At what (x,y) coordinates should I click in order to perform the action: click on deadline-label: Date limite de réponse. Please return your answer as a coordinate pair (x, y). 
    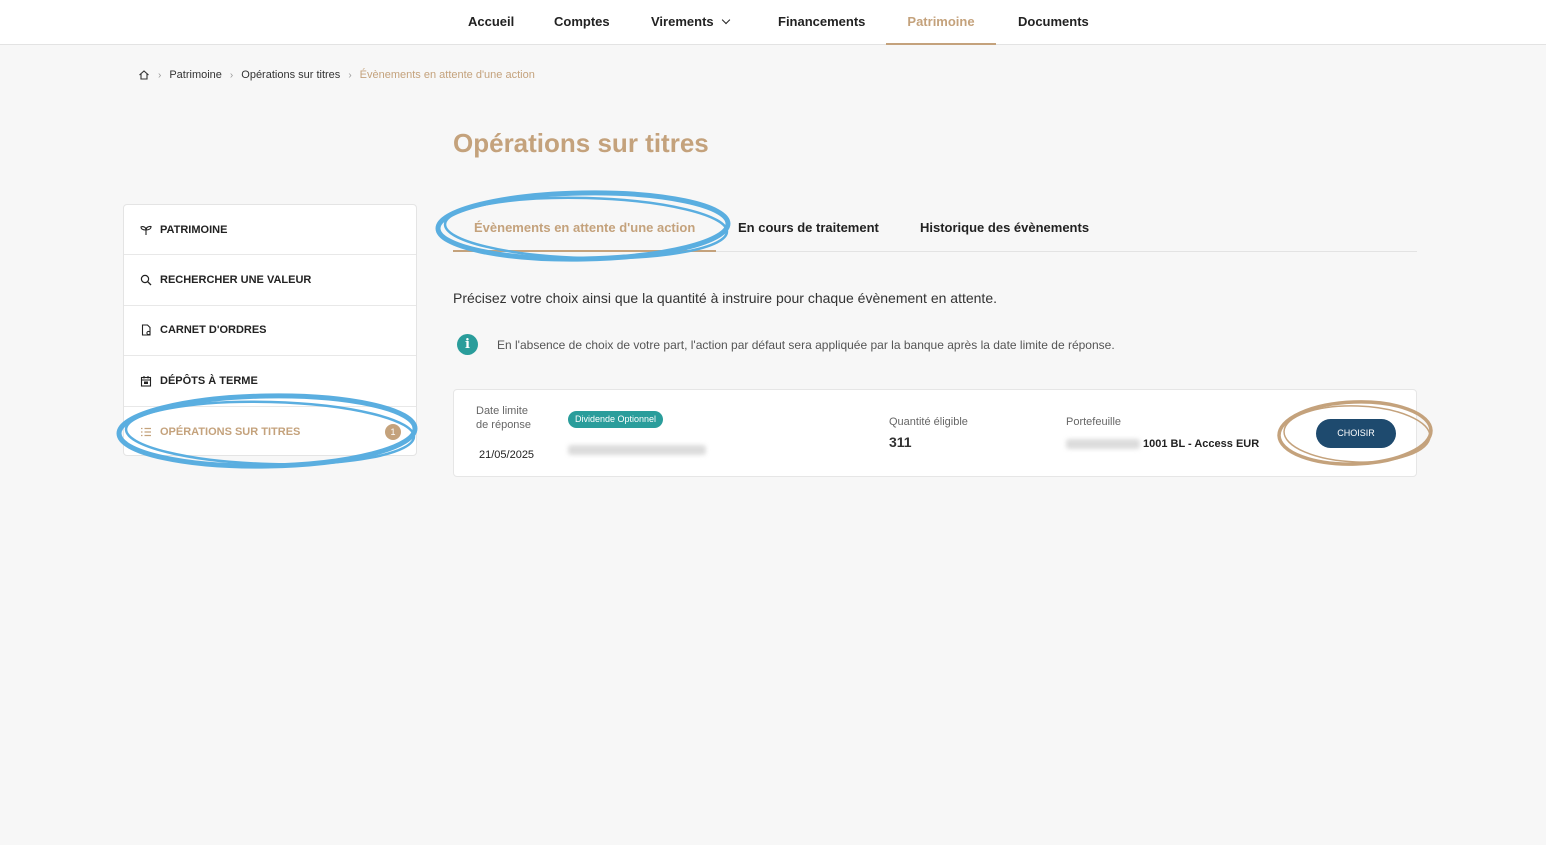
    Looking at the image, I should click on (503, 418).